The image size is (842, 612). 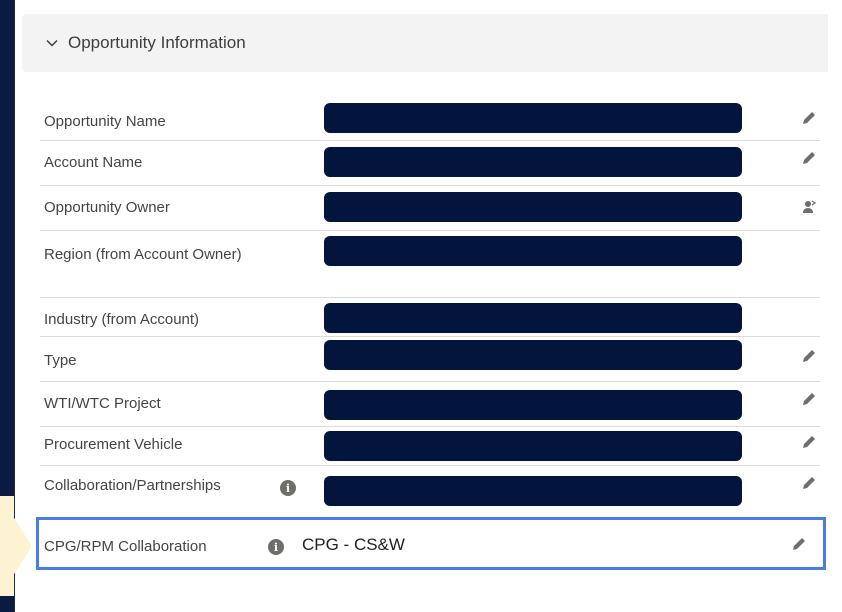 What do you see at coordinates (125, 546) in the screenshot?
I see `field-label: CPG/RPM Collaboration` at bounding box center [125, 546].